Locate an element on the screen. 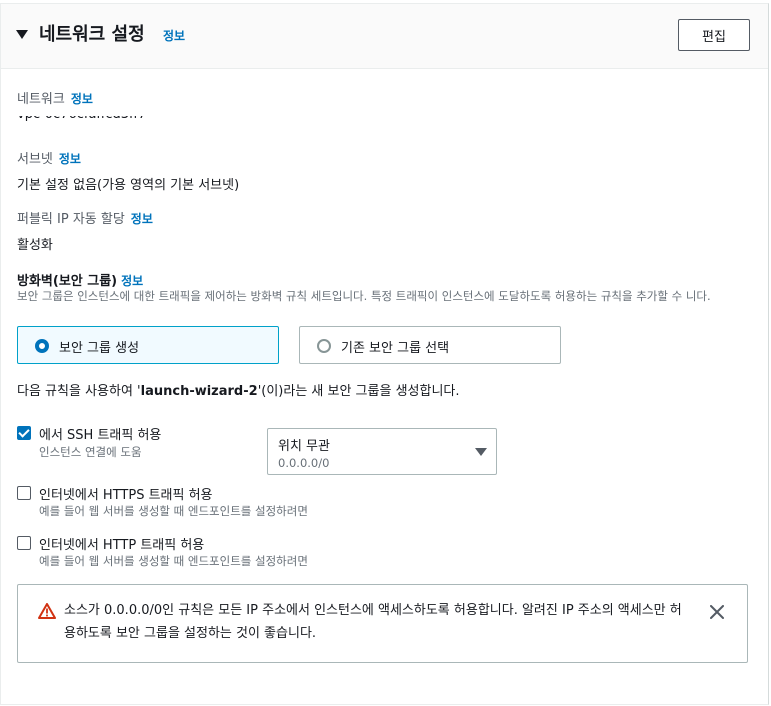 This screenshot has height=706, width=771. ssh-source-cidr: 0.0.0.0/0 is located at coordinates (304, 463).